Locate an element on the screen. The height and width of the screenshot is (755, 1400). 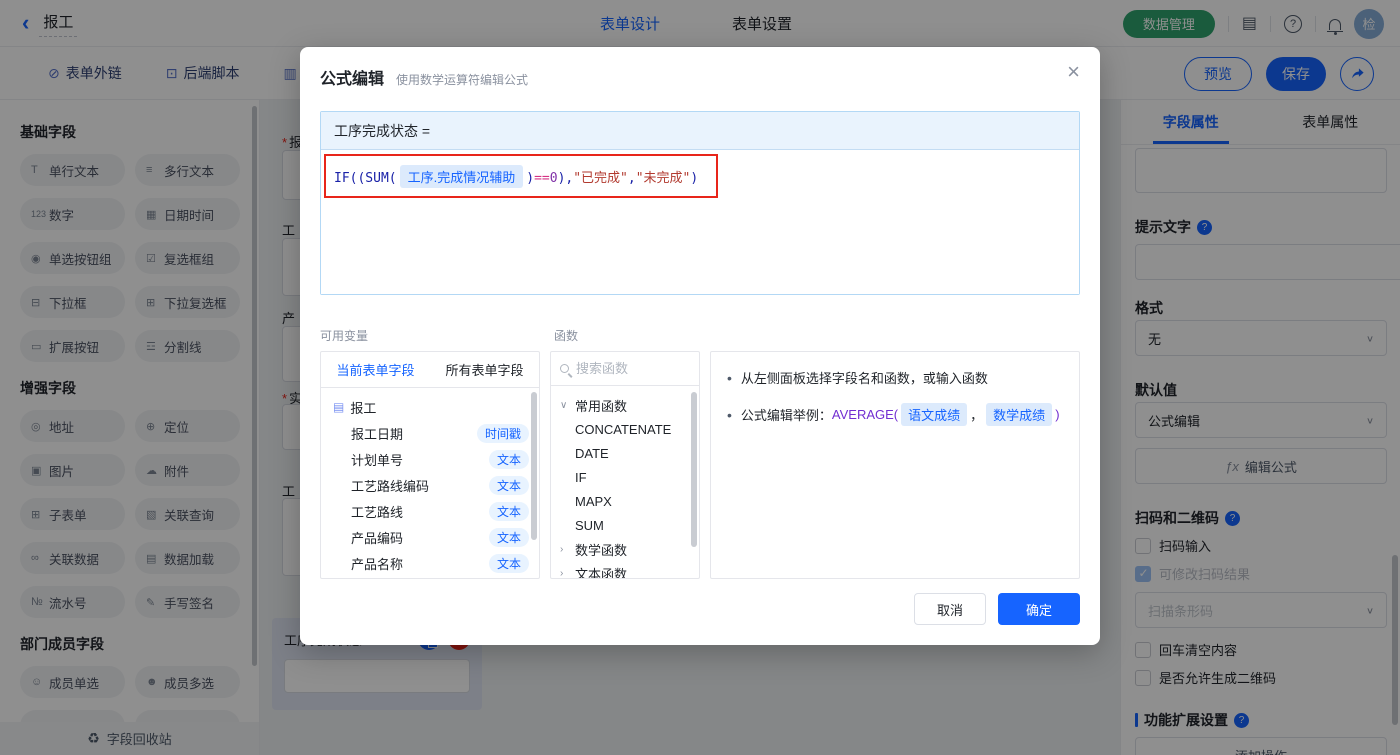
function-search is located at coordinates (625, 369).